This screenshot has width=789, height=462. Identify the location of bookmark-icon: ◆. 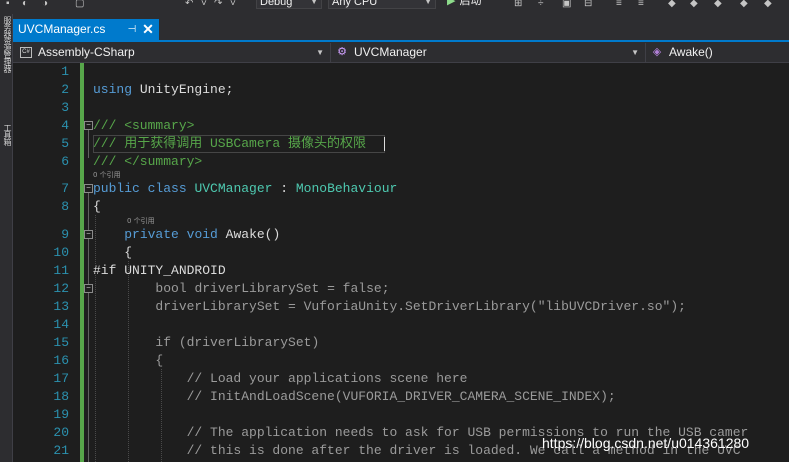
(672, 4).